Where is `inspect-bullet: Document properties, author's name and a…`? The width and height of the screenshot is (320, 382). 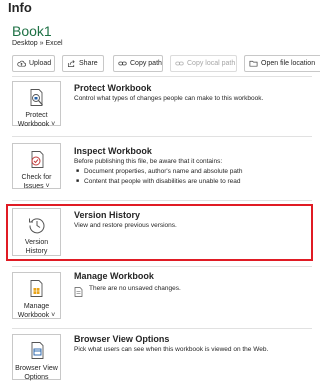 inspect-bullet: Document properties, author's name and a… is located at coordinates (159, 171).